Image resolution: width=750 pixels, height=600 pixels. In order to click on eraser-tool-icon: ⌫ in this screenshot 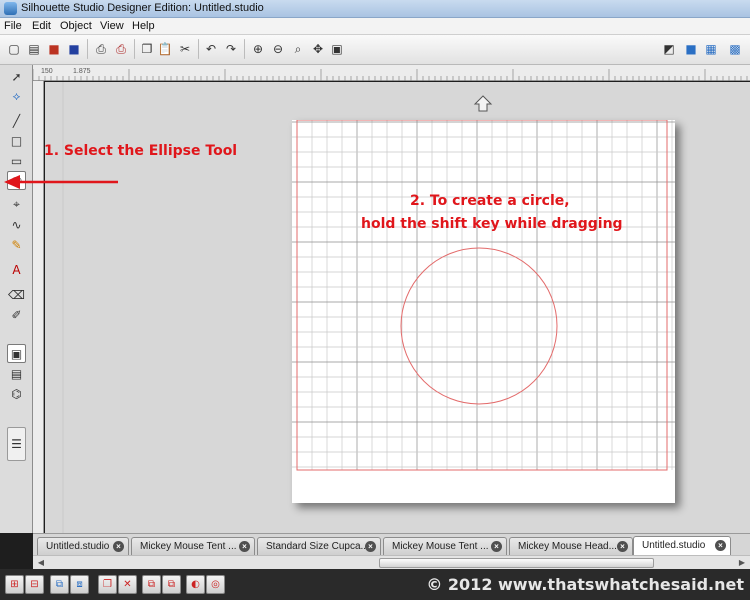, I will do `click(16, 294)`.